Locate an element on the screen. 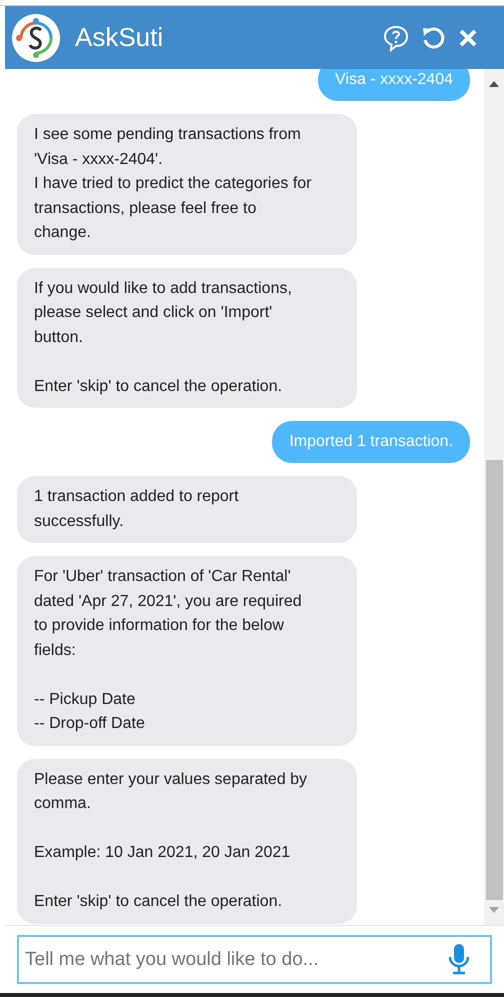 The width and height of the screenshot is (504, 997). bot-message: Please enter your values separated by comma. Example: 10 Jan 2021, 20 Jan 2021 Enter 'skip' to cancel the operation. is located at coordinates (187, 841).